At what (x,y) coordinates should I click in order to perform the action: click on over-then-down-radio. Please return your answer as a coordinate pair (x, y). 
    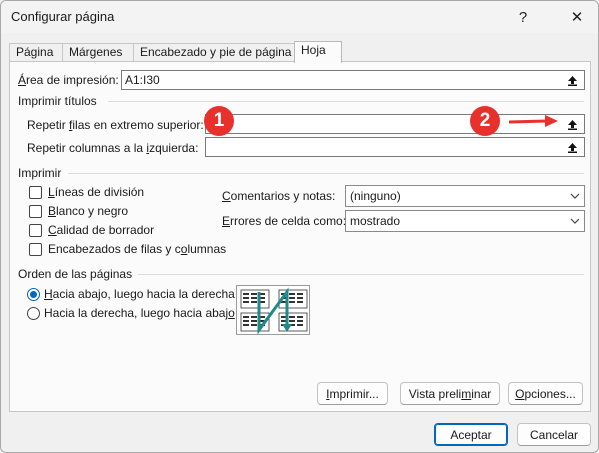
    Looking at the image, I should click on (33, 313).